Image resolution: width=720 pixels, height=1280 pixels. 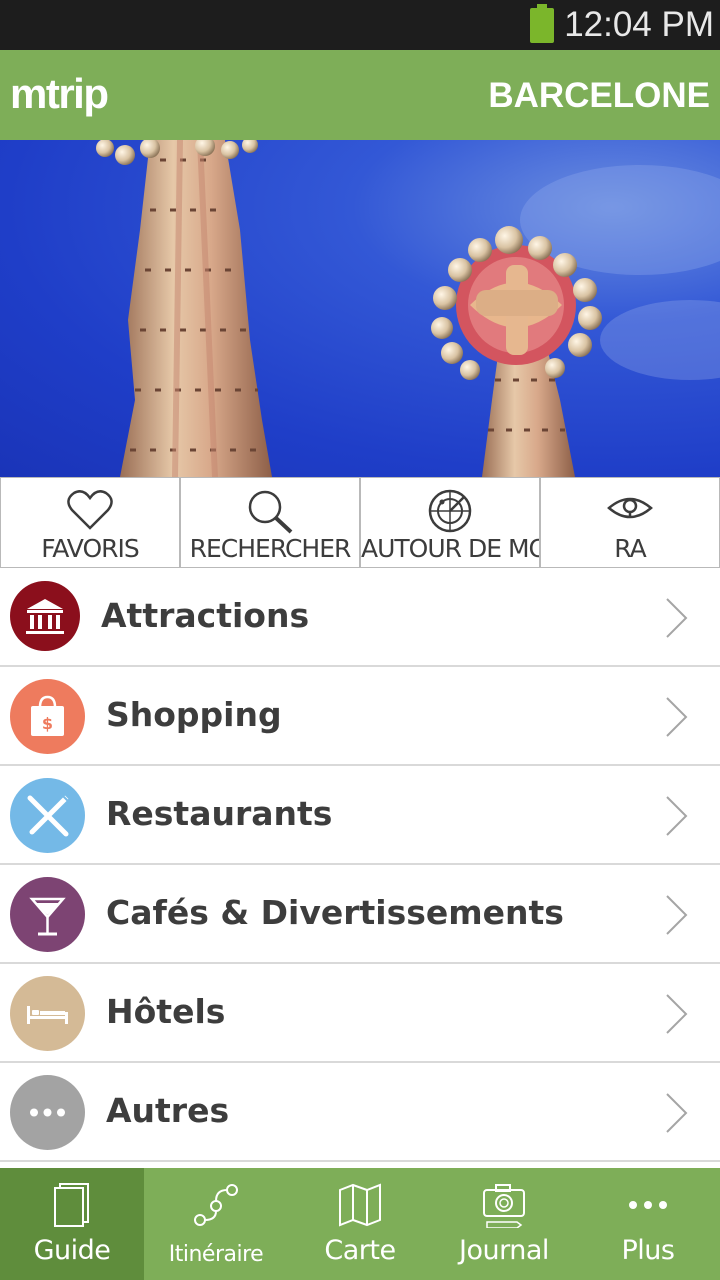 I want to click on ar-label: RA, so click(x=630, y=548).